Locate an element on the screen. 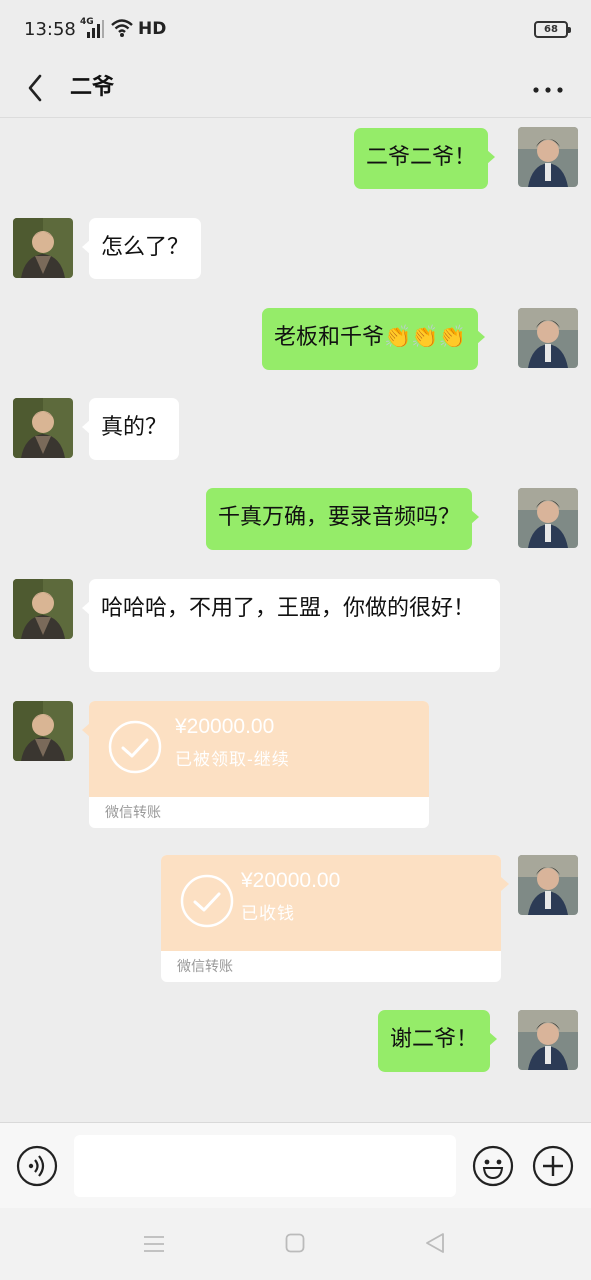 The width and height of the screenshot is (591, 1280). plus-icon is located at coordinates (553, 1166).